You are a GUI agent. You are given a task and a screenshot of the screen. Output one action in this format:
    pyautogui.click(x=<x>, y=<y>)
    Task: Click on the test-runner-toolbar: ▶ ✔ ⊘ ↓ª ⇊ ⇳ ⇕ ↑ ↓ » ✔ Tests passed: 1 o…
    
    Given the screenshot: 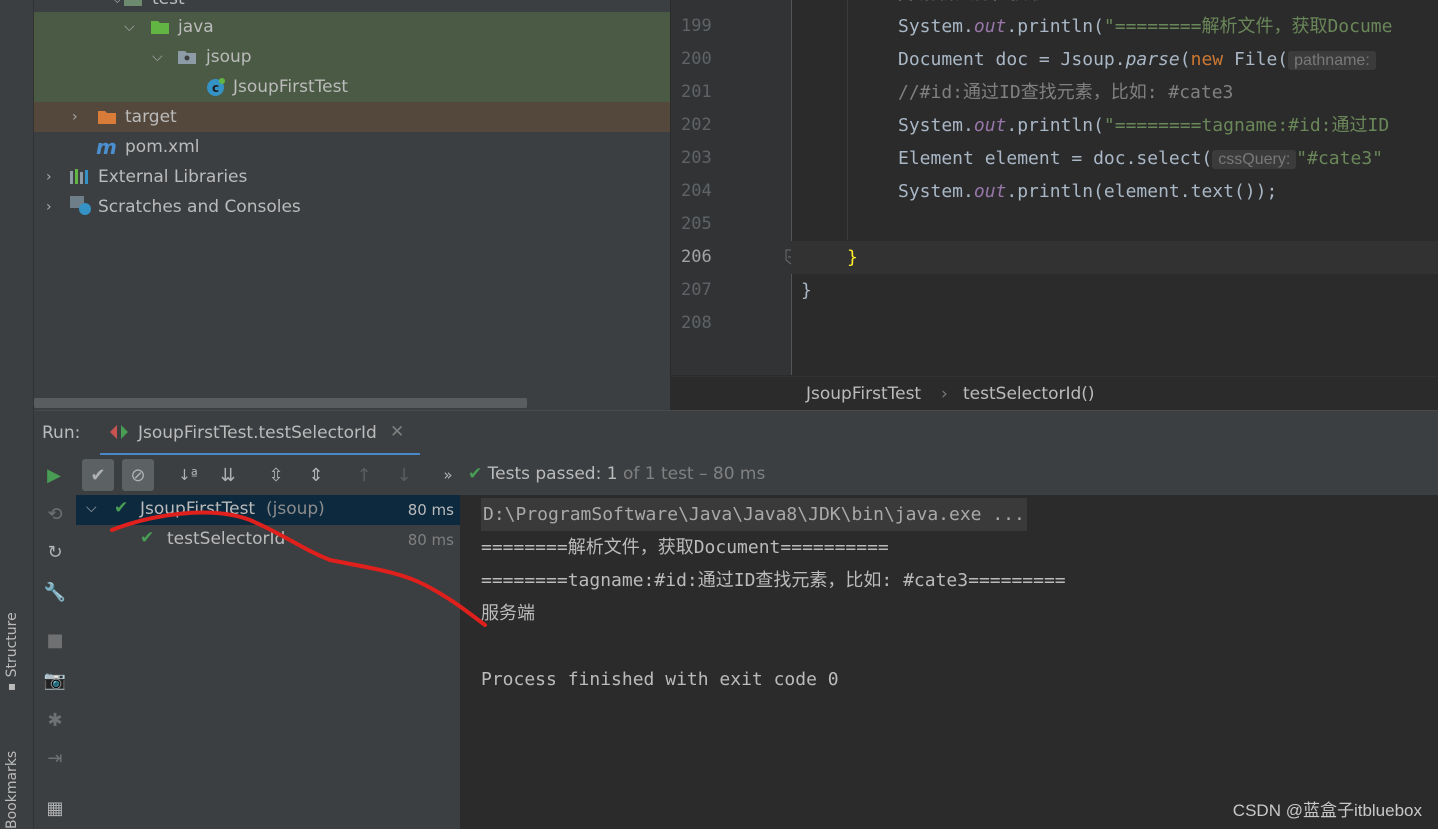 What is the action you would take?
    pyautogui.click(x=736, y=475)
    